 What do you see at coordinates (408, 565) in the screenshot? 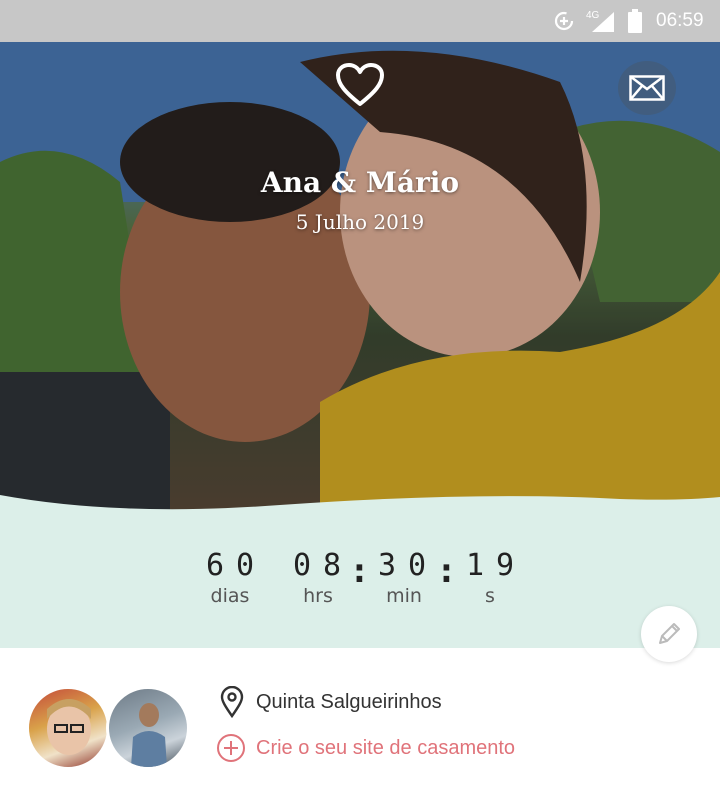
I see `countdown-minutes: 30` at bounding box center [408, 565].